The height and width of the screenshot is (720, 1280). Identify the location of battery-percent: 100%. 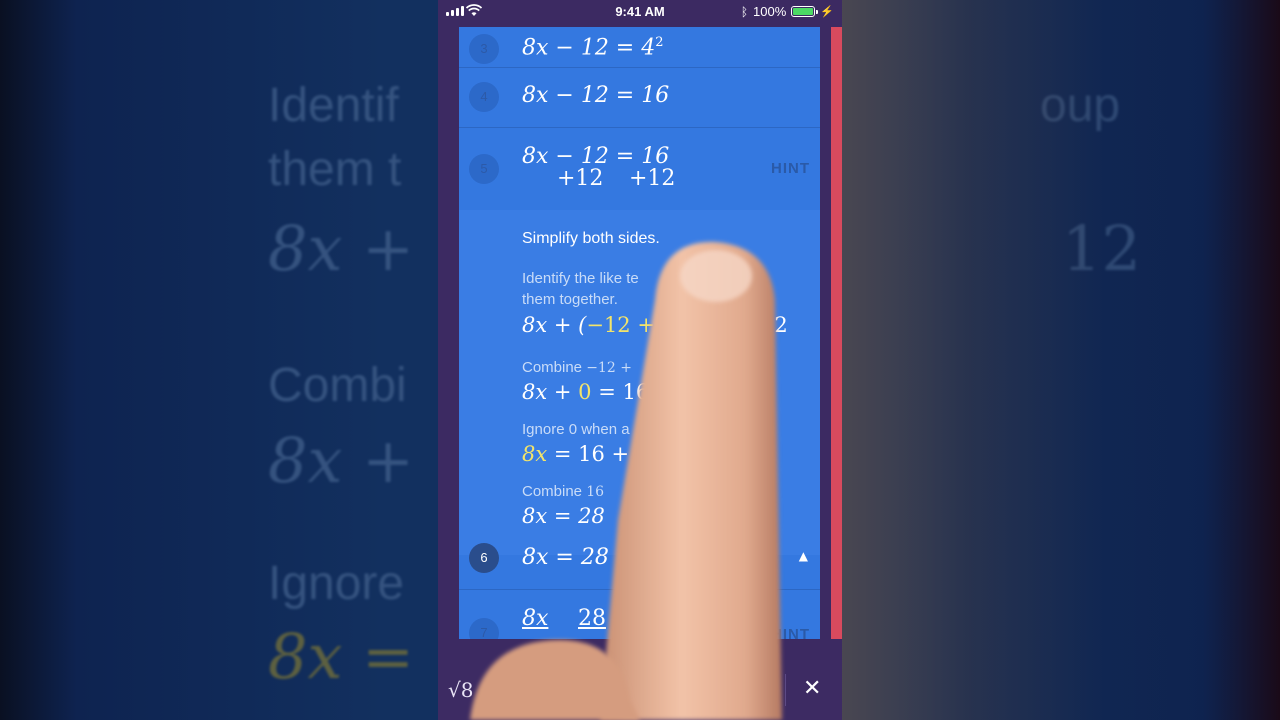
(770, 11).